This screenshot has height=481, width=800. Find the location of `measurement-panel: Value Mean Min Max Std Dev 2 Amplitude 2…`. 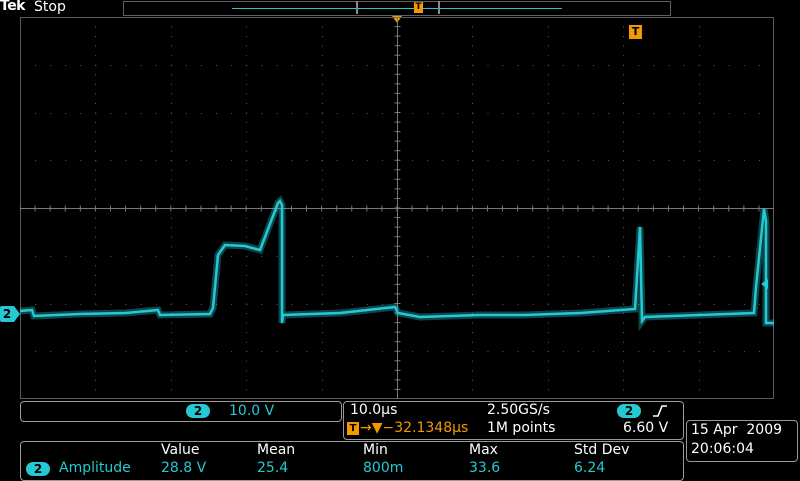

measurement-panel: Value Mean Min Max Std Dev 2 Amplitude 2… is located at coordinates (352, 461).